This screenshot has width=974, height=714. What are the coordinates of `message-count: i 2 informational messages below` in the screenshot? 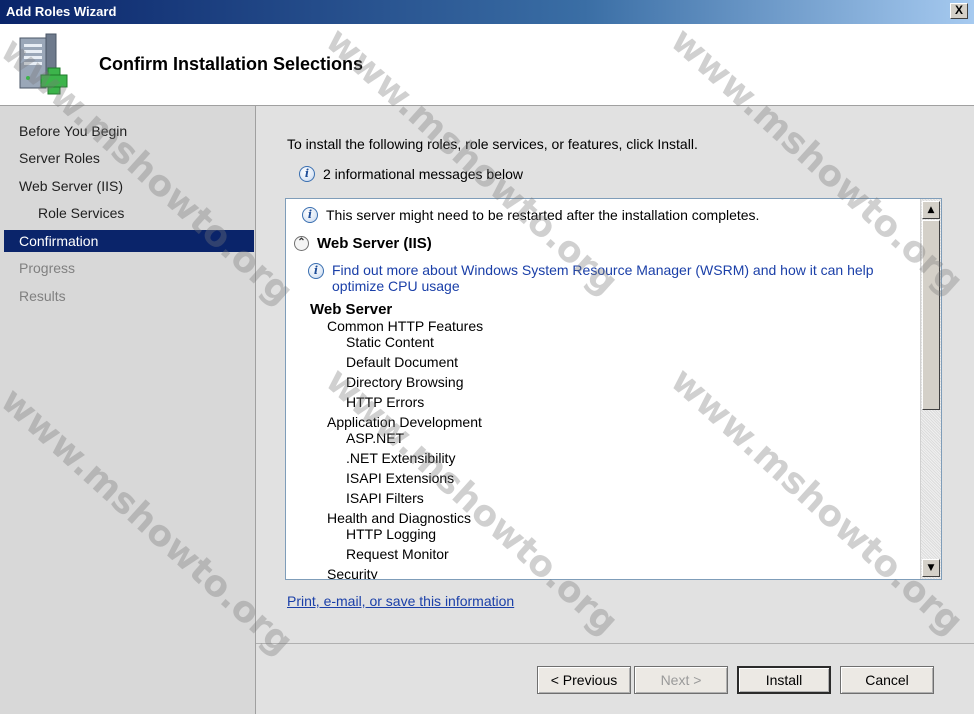 It's located at (411, 174).